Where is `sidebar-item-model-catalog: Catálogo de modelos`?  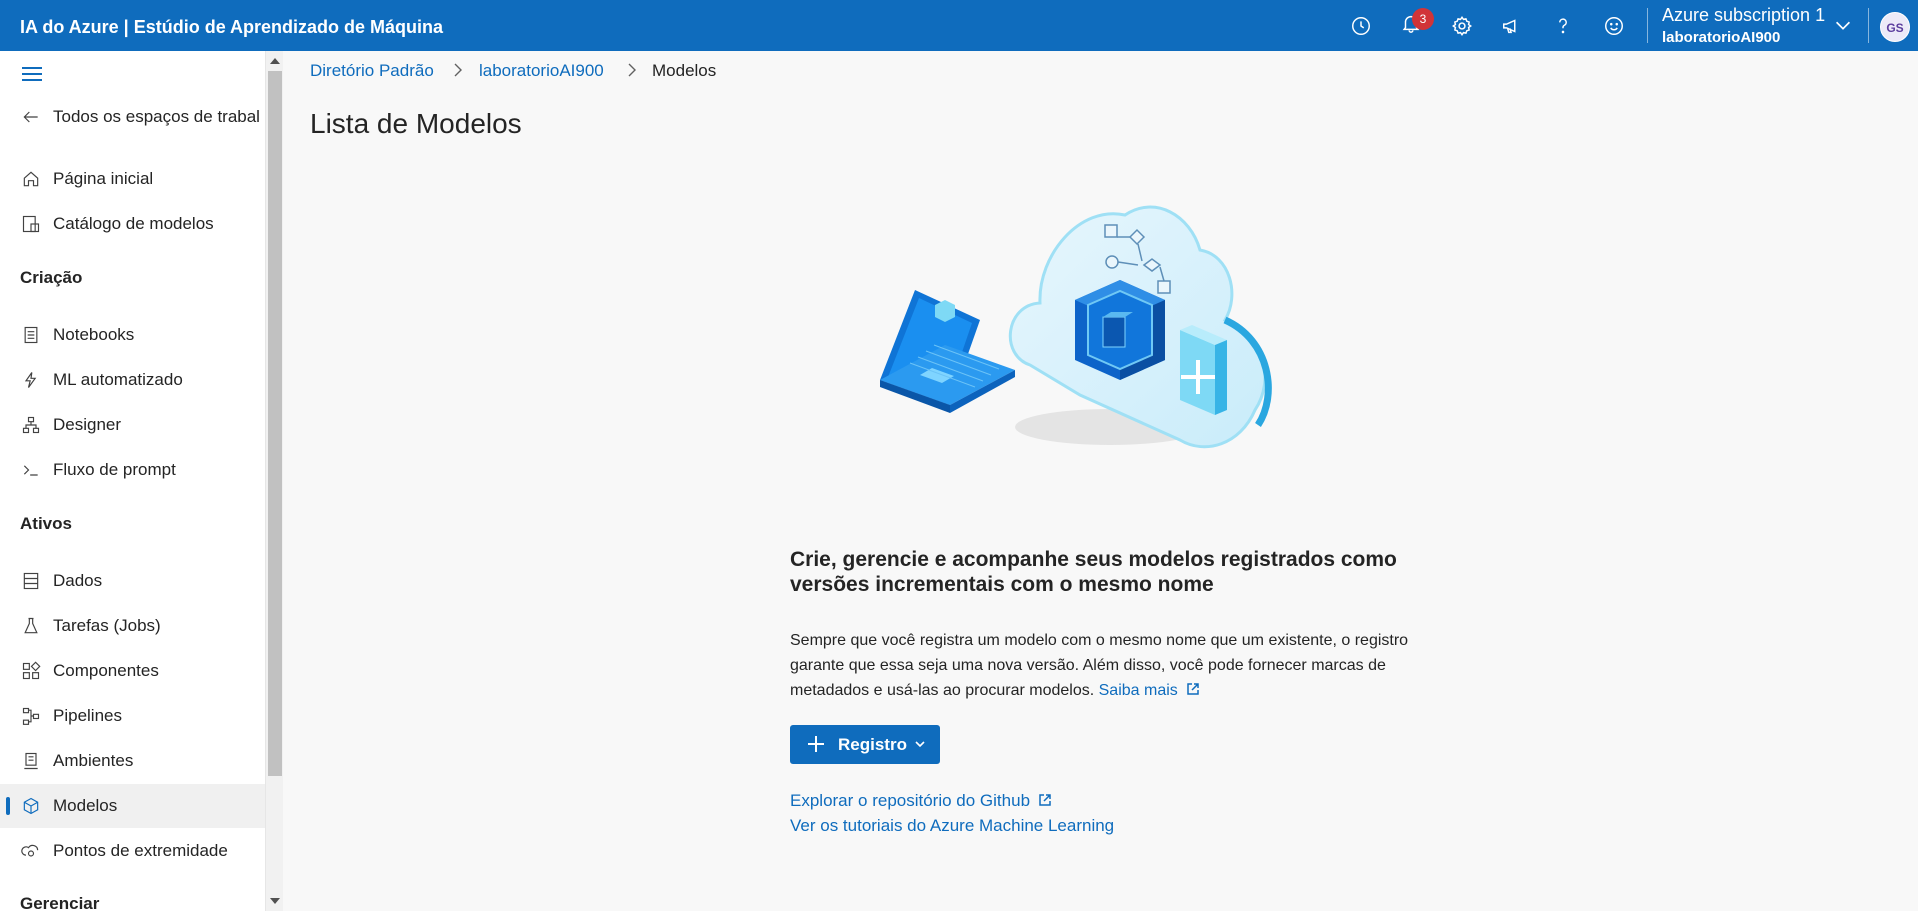
sidebar-item-model-catalog: Catálogo de modelos is located at coordinates (132, 224).